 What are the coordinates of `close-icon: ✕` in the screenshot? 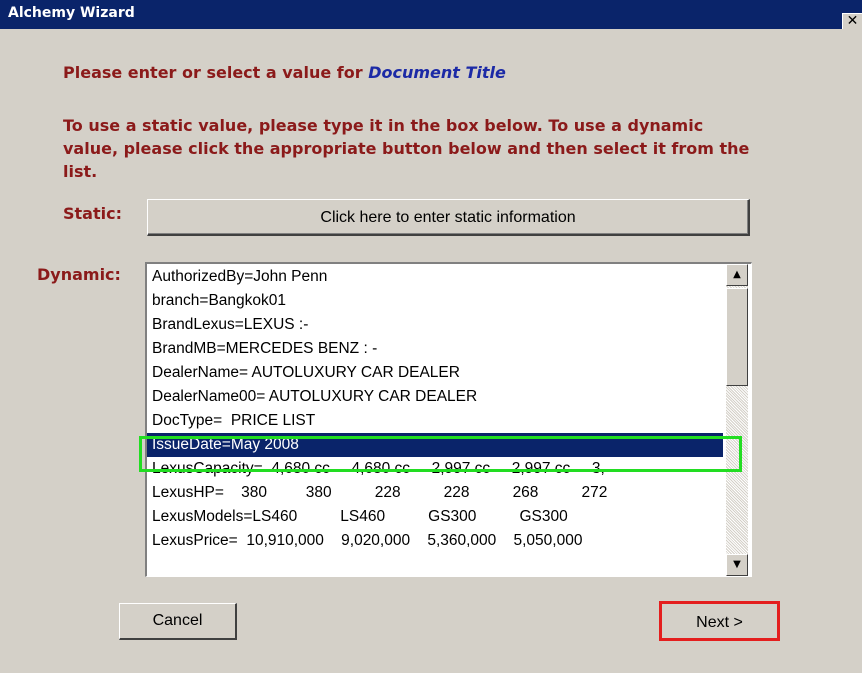 It's located at (852, 21).